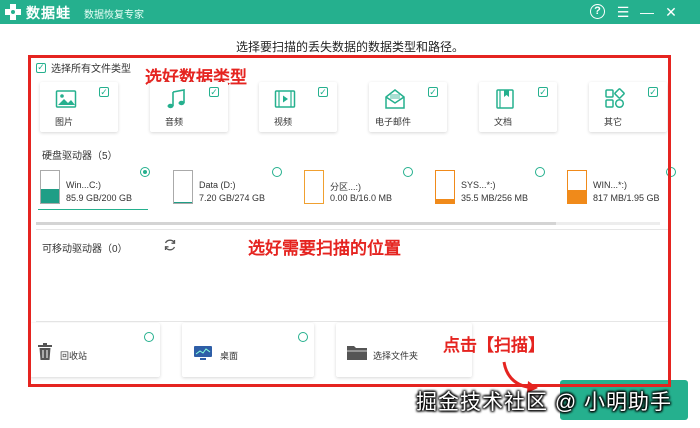 The image size is (700, 428). I want to click on menu-button: ☰, so click(623, 12).